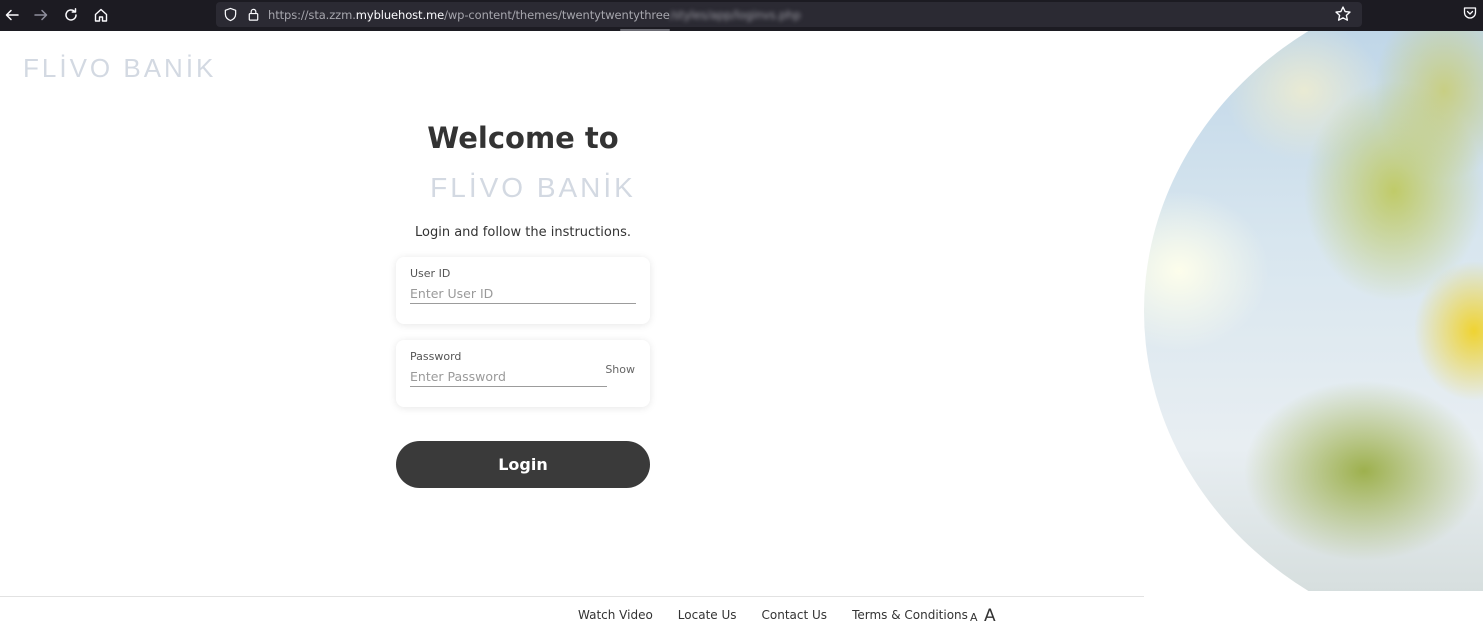  What do you see at coordinates (523, 138) in the screenshot?
I see `welcome-heading: Welcome to` at bounding box center [523, 138].